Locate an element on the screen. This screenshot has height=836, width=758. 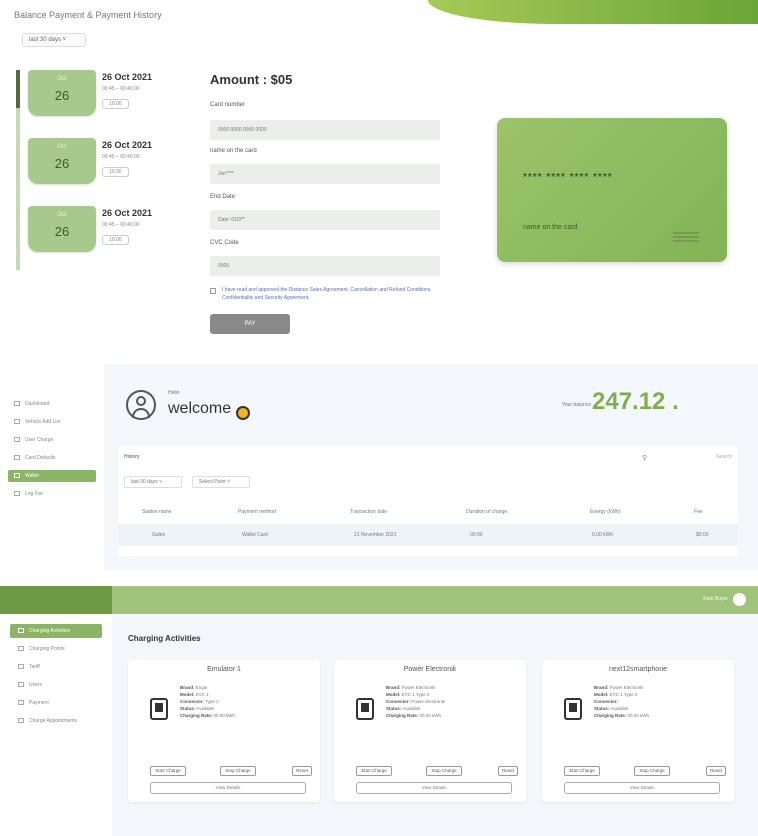
agreement-checkbox is located at coordinates (213, 291).